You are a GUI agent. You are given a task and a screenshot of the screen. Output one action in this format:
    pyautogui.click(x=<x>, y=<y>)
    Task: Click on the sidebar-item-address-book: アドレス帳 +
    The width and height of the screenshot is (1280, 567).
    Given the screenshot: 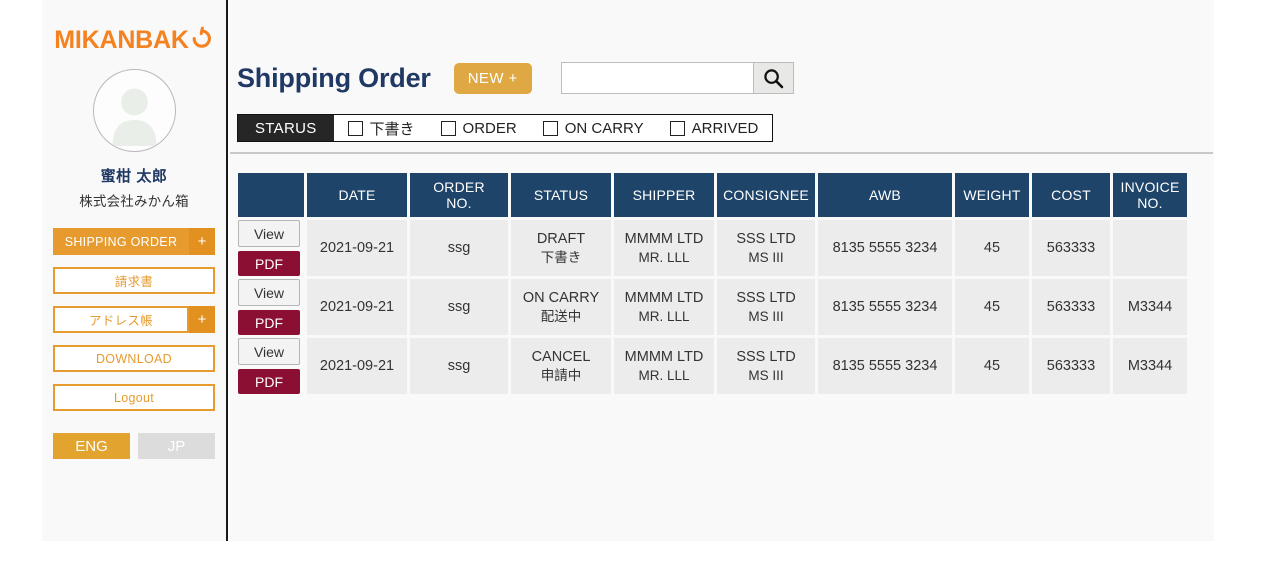 What is the action you would take?
    pyautogui.click(x=134, y=319)
    